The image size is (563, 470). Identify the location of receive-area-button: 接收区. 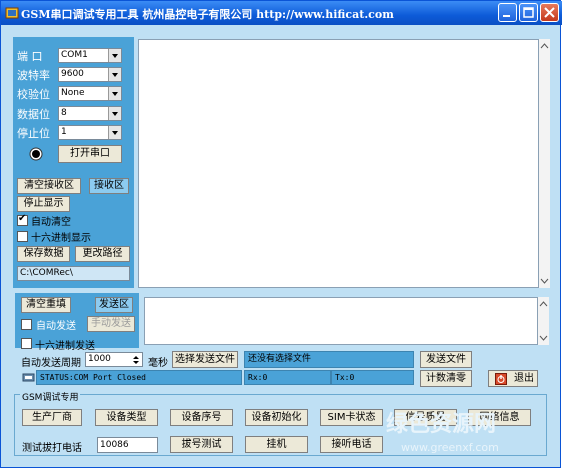
(109, 186).